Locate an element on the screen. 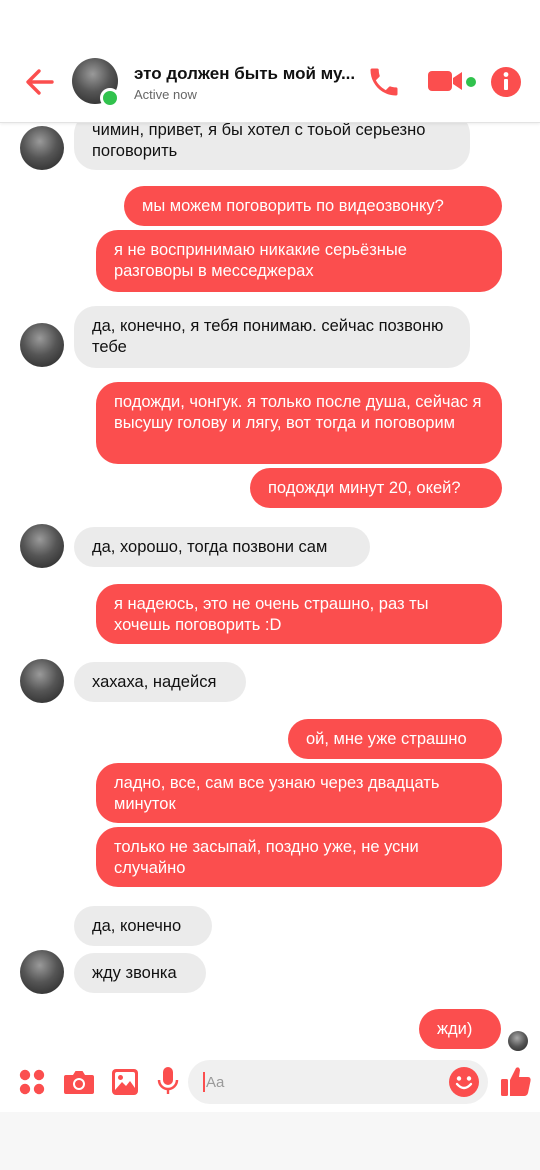  video-active-dot is located at coordinates (471, 82).